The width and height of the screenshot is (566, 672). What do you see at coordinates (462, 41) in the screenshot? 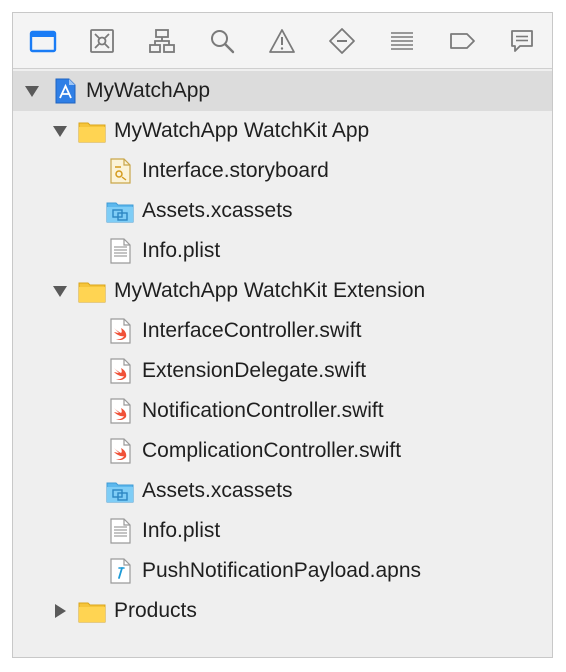
I see `tag-icon` at bounding box center [462, 41].